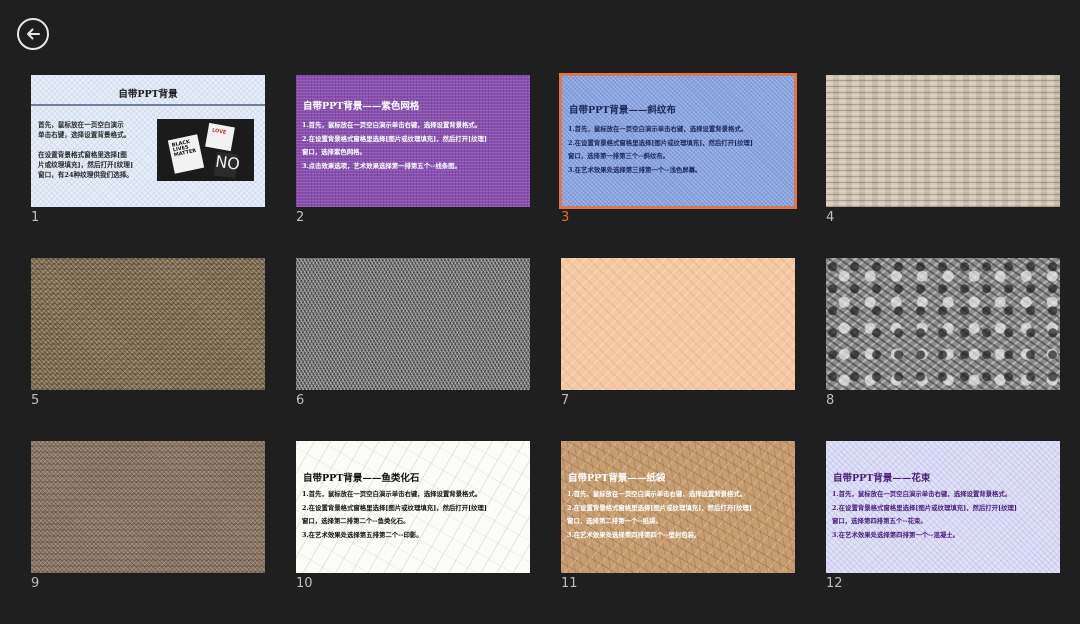  Describe the element at coordinates (678, 324) in the screenshot. I see `slide-7-preview` at that location.